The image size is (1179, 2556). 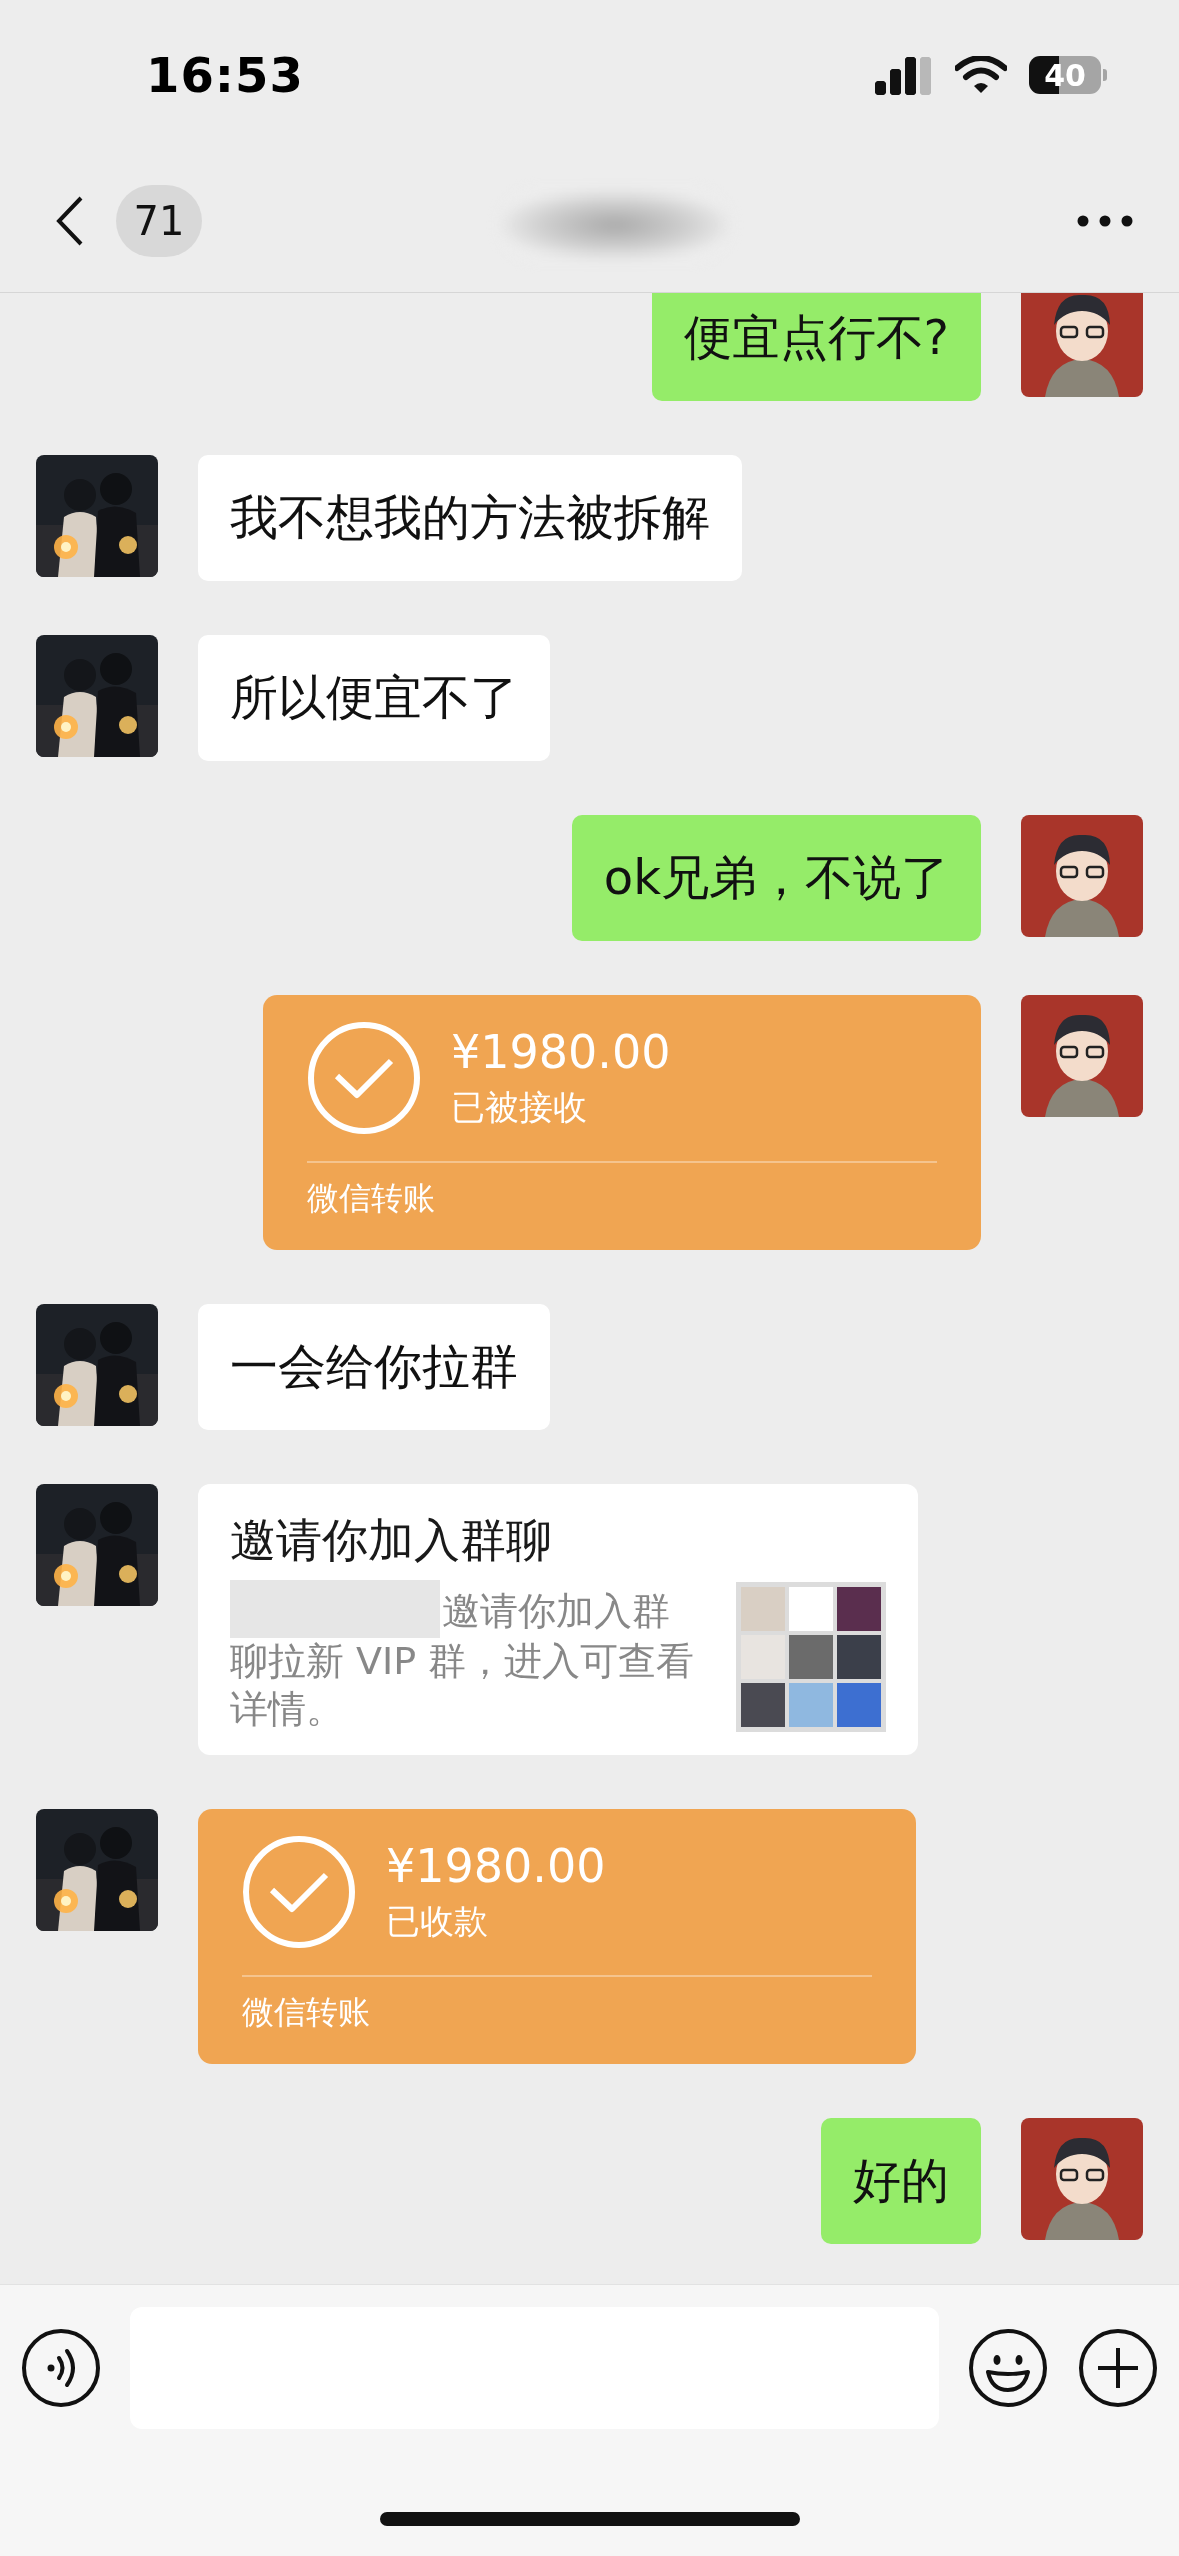 What do you see at coordinates (465, 1656) in the screenshot?
I see `invite-description: 邀请你加入群聊拉新 VIP 群，进入可查看详情。` at bounding box center [465, 1656].